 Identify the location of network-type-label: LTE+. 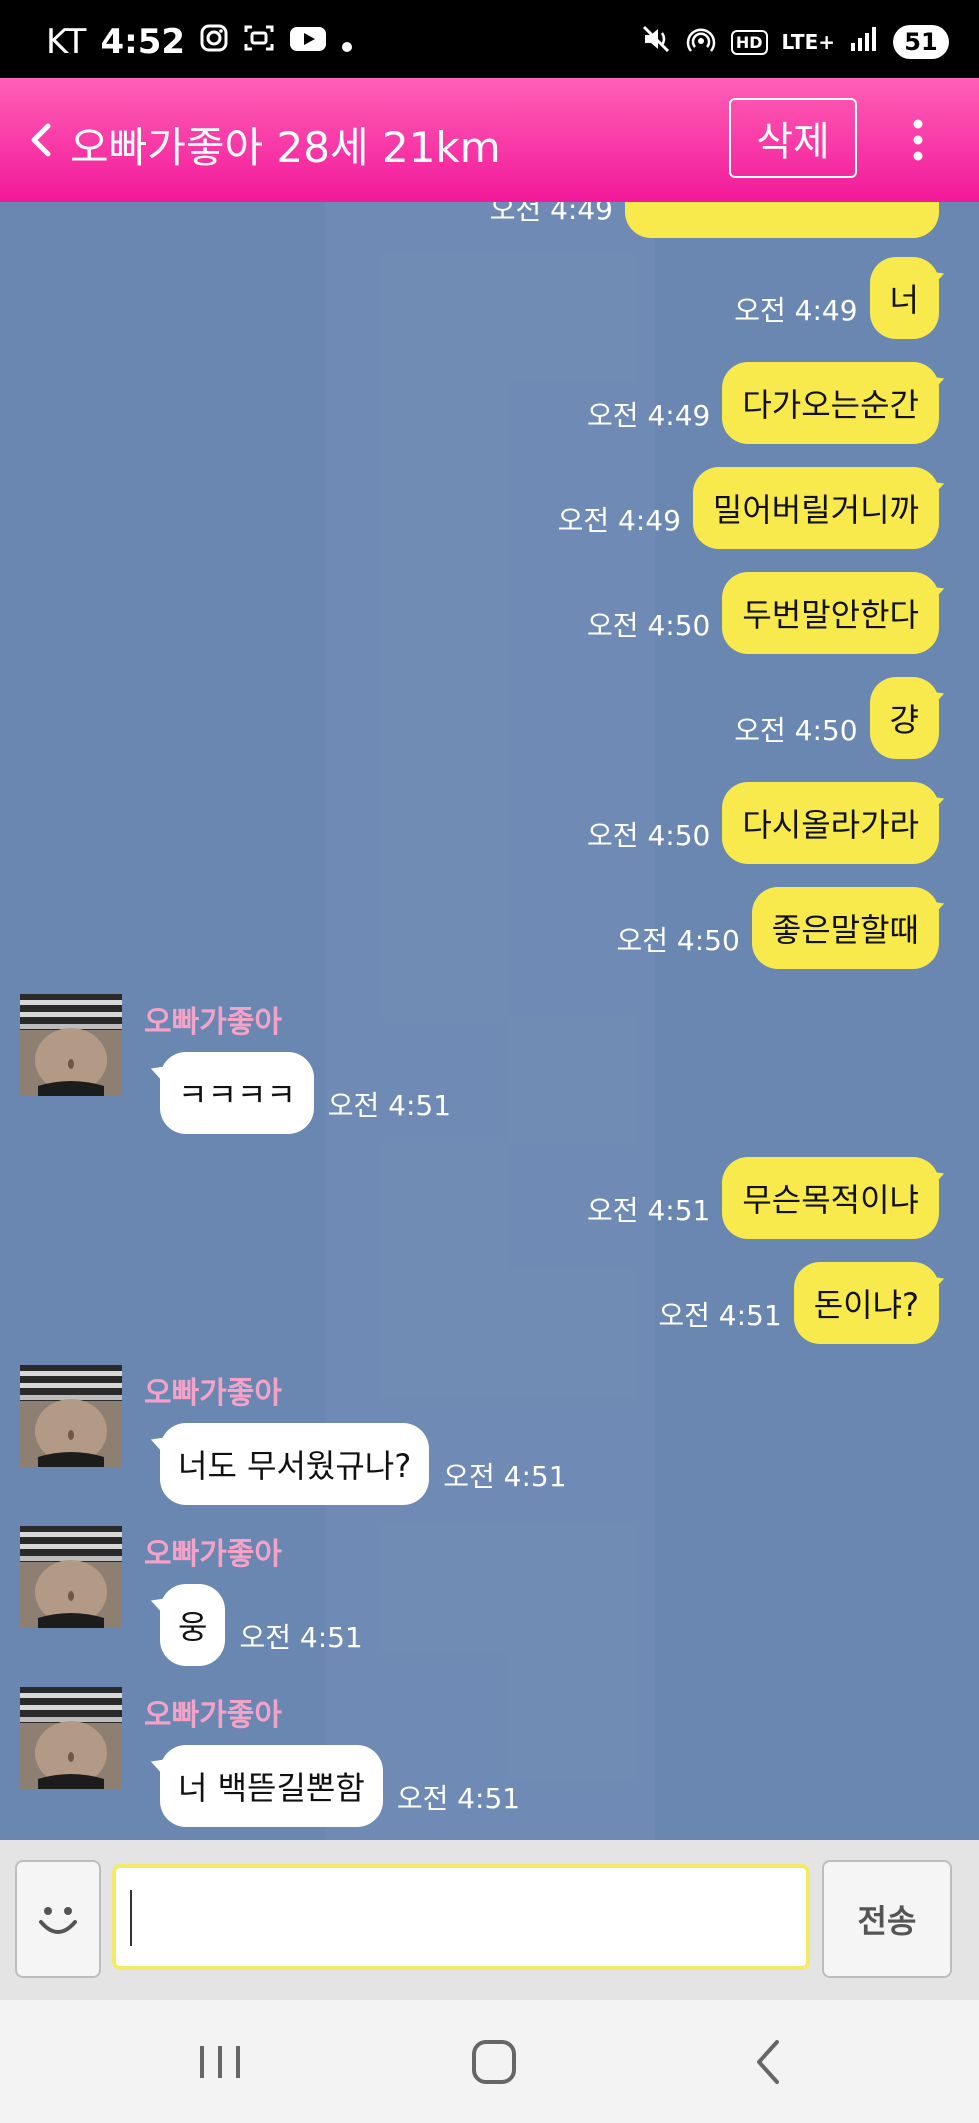
(808, 42).